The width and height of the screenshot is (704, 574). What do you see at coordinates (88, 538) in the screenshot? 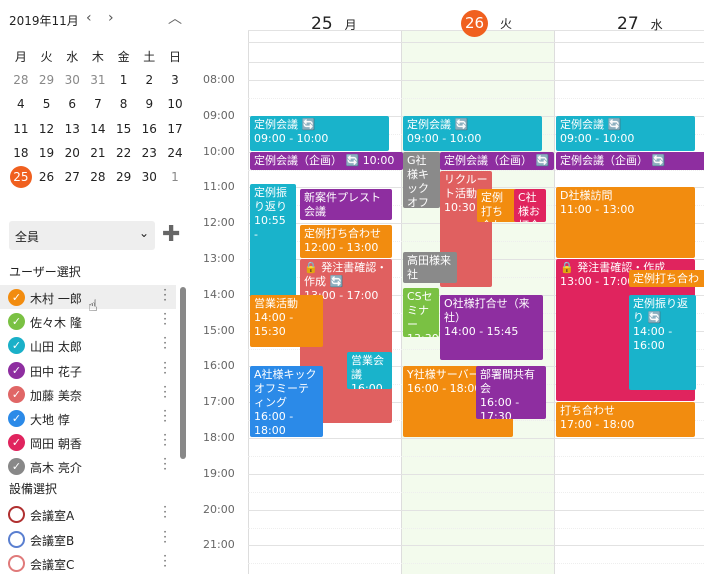
I see `facility-row: 会議室B · · ·` at bounding box center [88, 538].